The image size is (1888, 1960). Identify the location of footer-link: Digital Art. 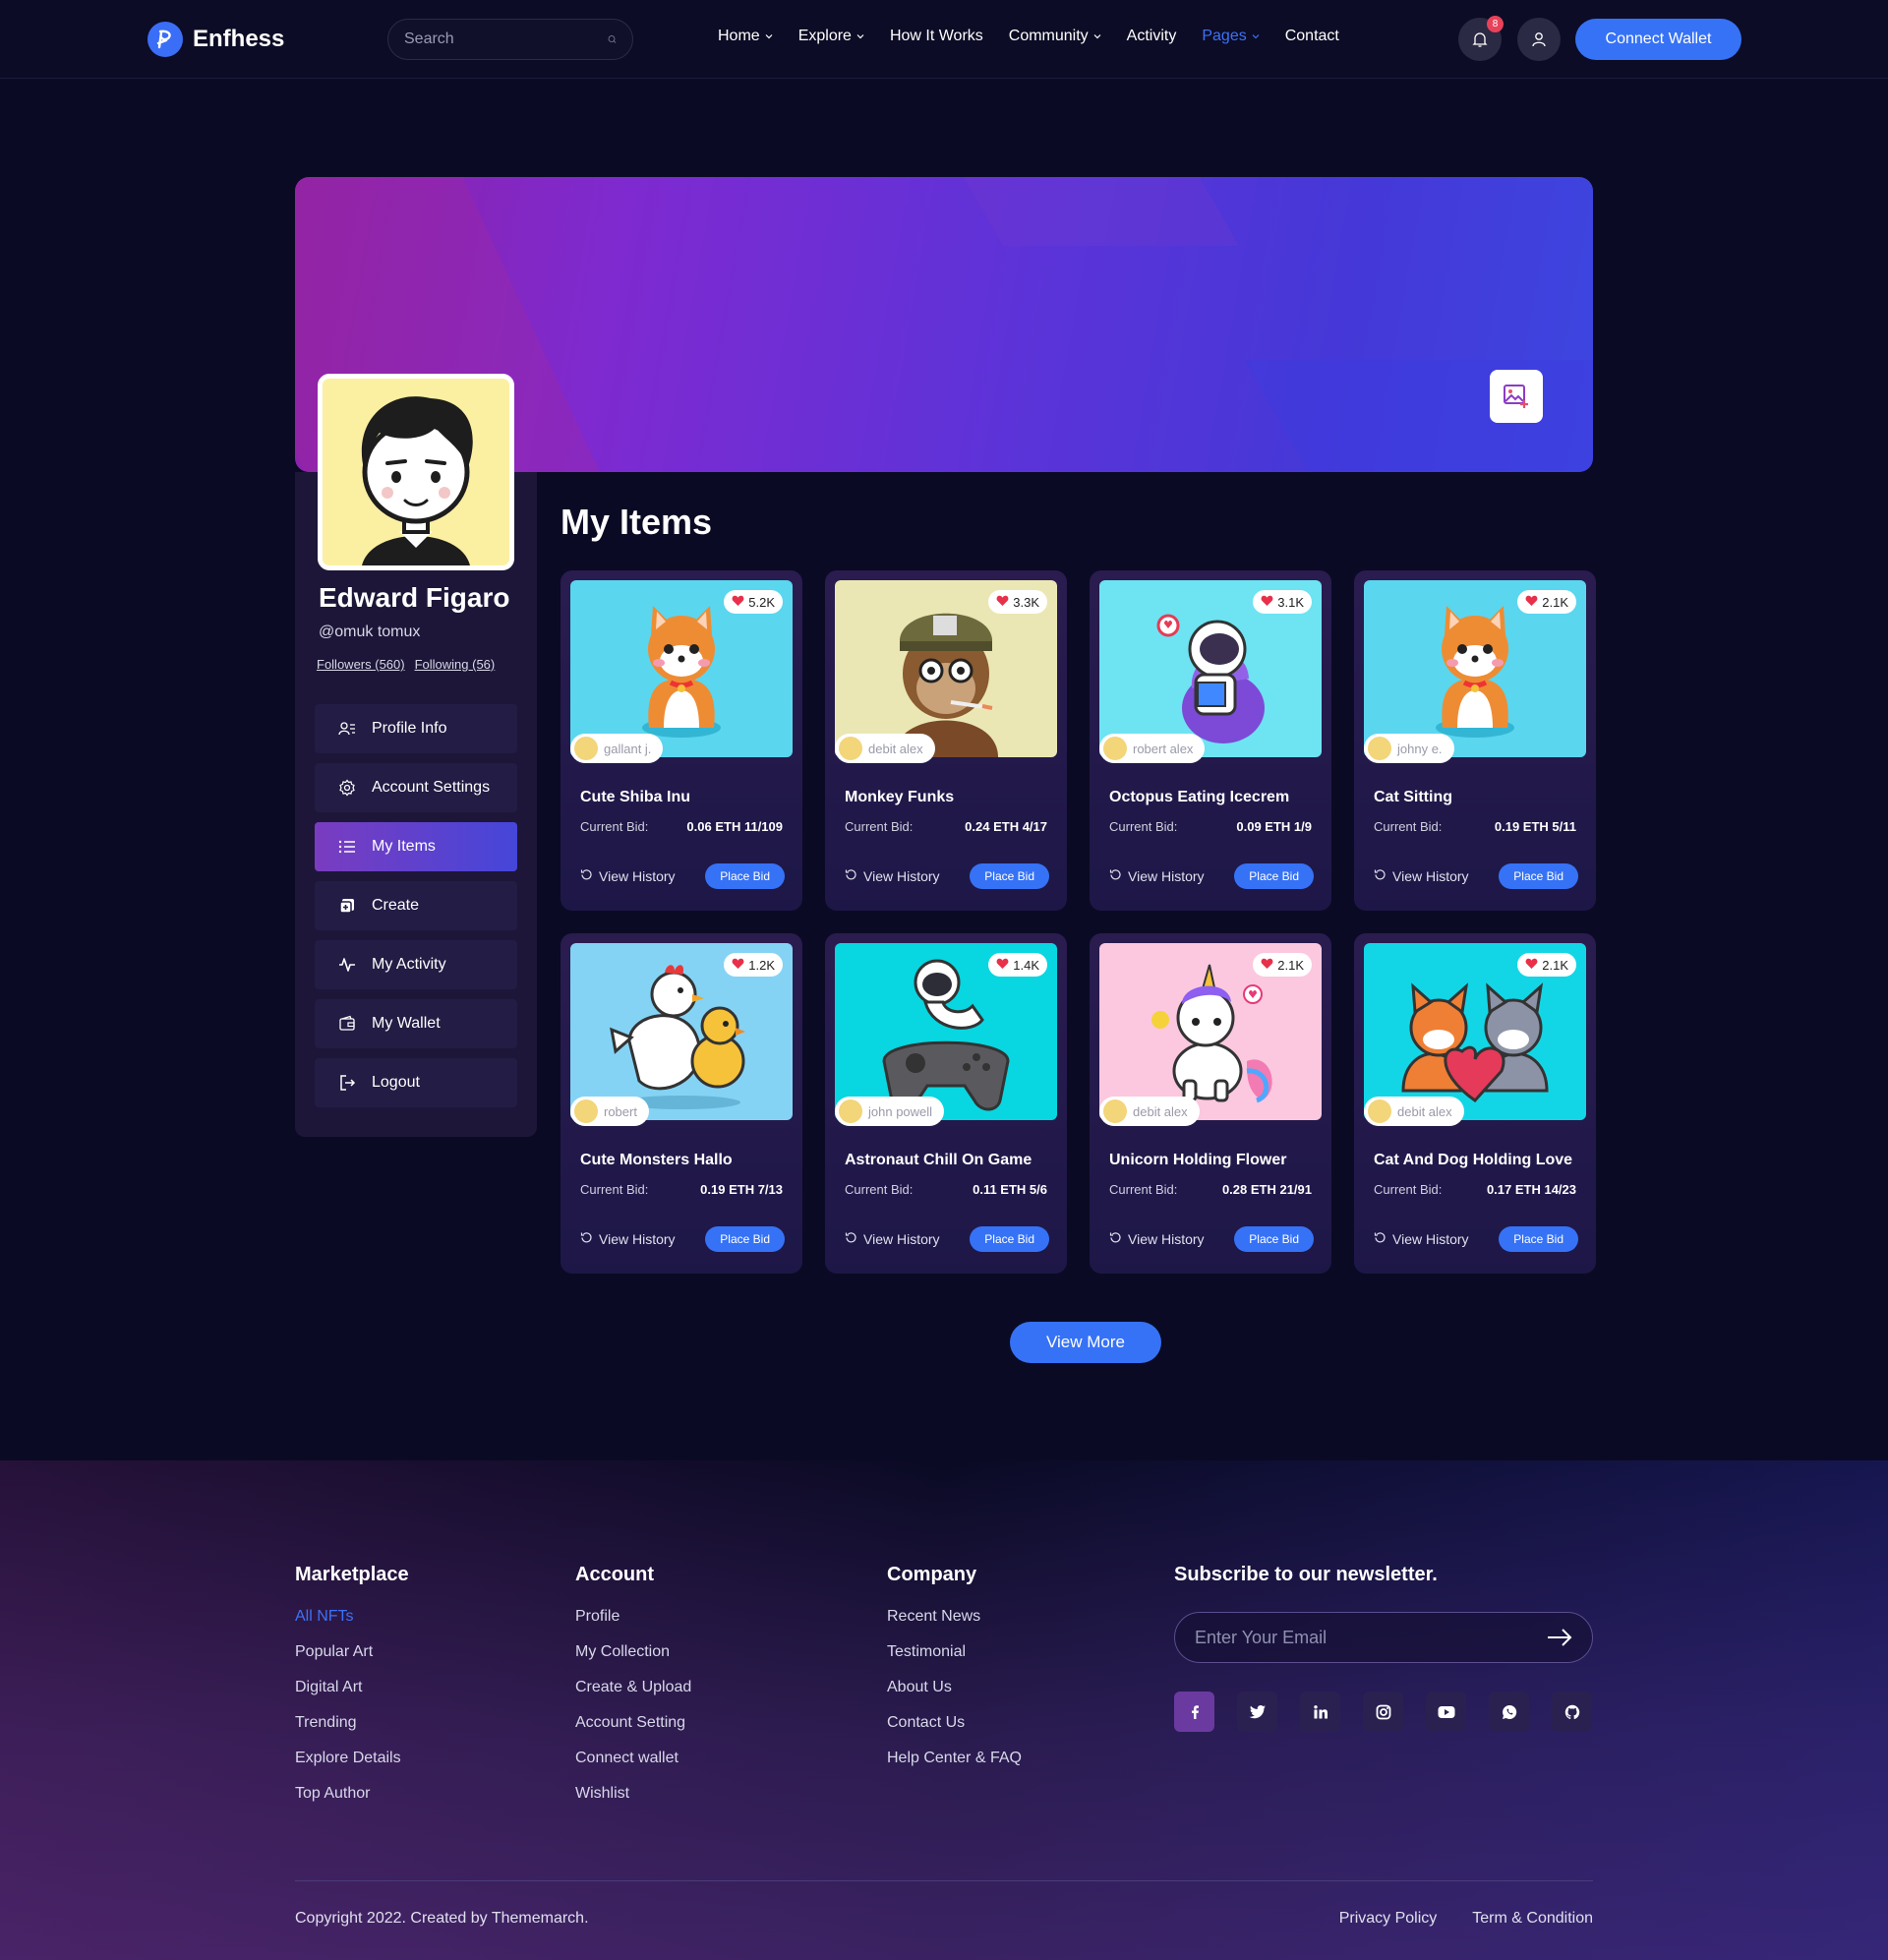
(352, 1688).